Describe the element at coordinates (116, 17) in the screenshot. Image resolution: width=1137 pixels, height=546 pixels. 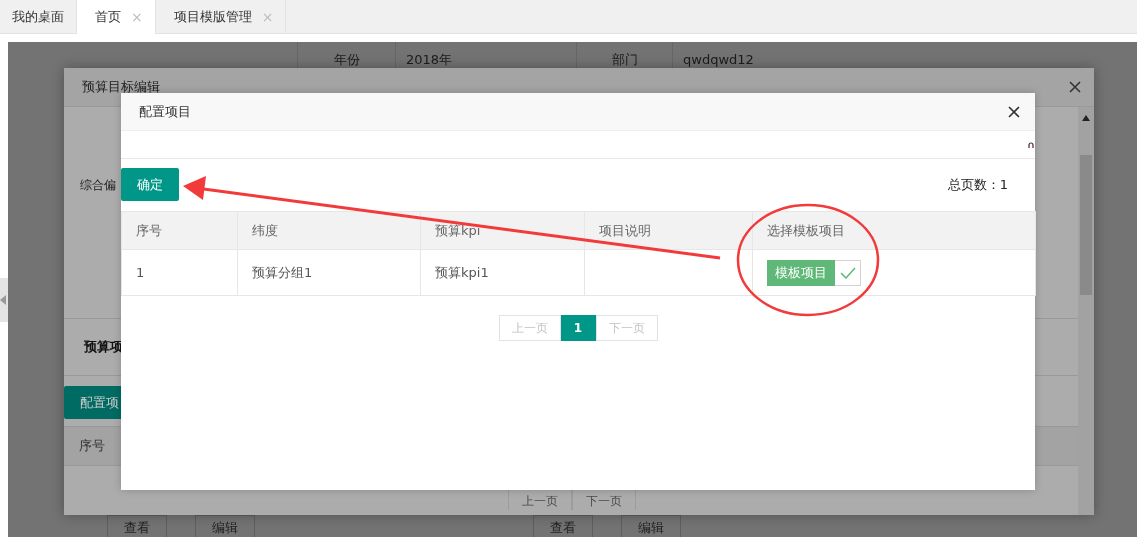
I see `tab: 首页 ×` at that location.